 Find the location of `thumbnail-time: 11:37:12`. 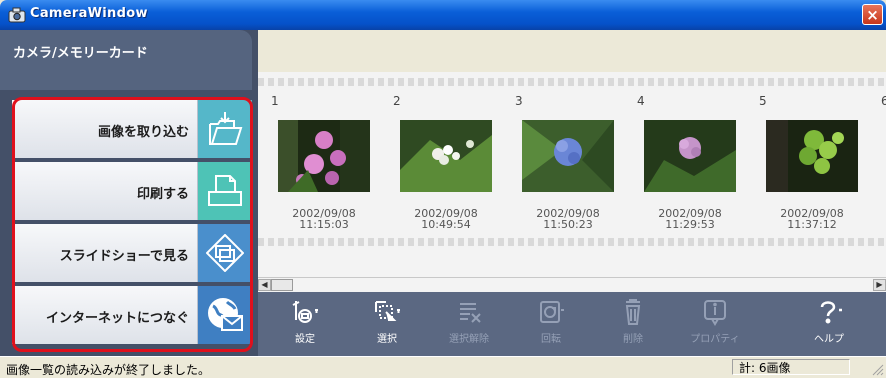

thumbnail-time: 11:37:12 is located at coordinates (812, 224).